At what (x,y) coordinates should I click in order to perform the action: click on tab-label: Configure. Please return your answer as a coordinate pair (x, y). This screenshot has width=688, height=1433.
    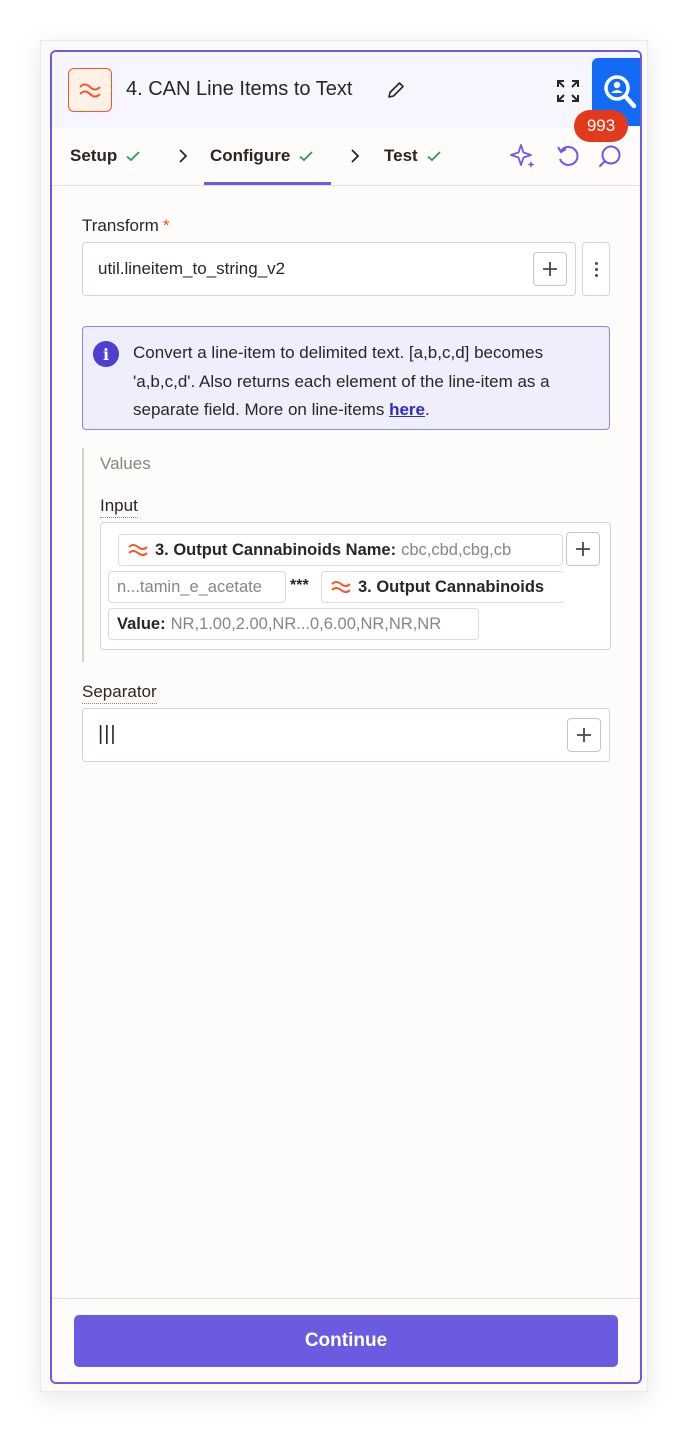
    Looking at the image, I should click on (250, 155).